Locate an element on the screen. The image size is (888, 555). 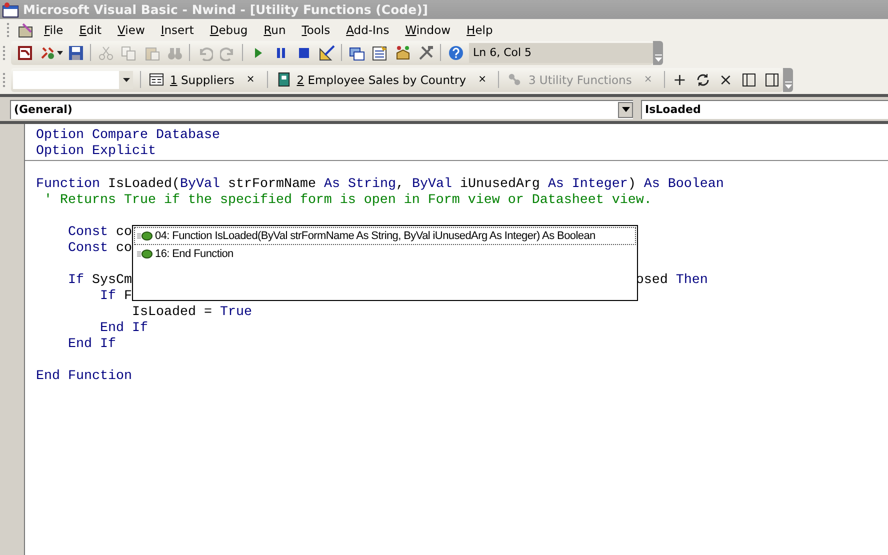
quick-list-item: 04: Function IsLoaded(ByVal strFormName As String, ByVal iUnusedArg As Integer) As Boolean is located at coordinates (385, 236).